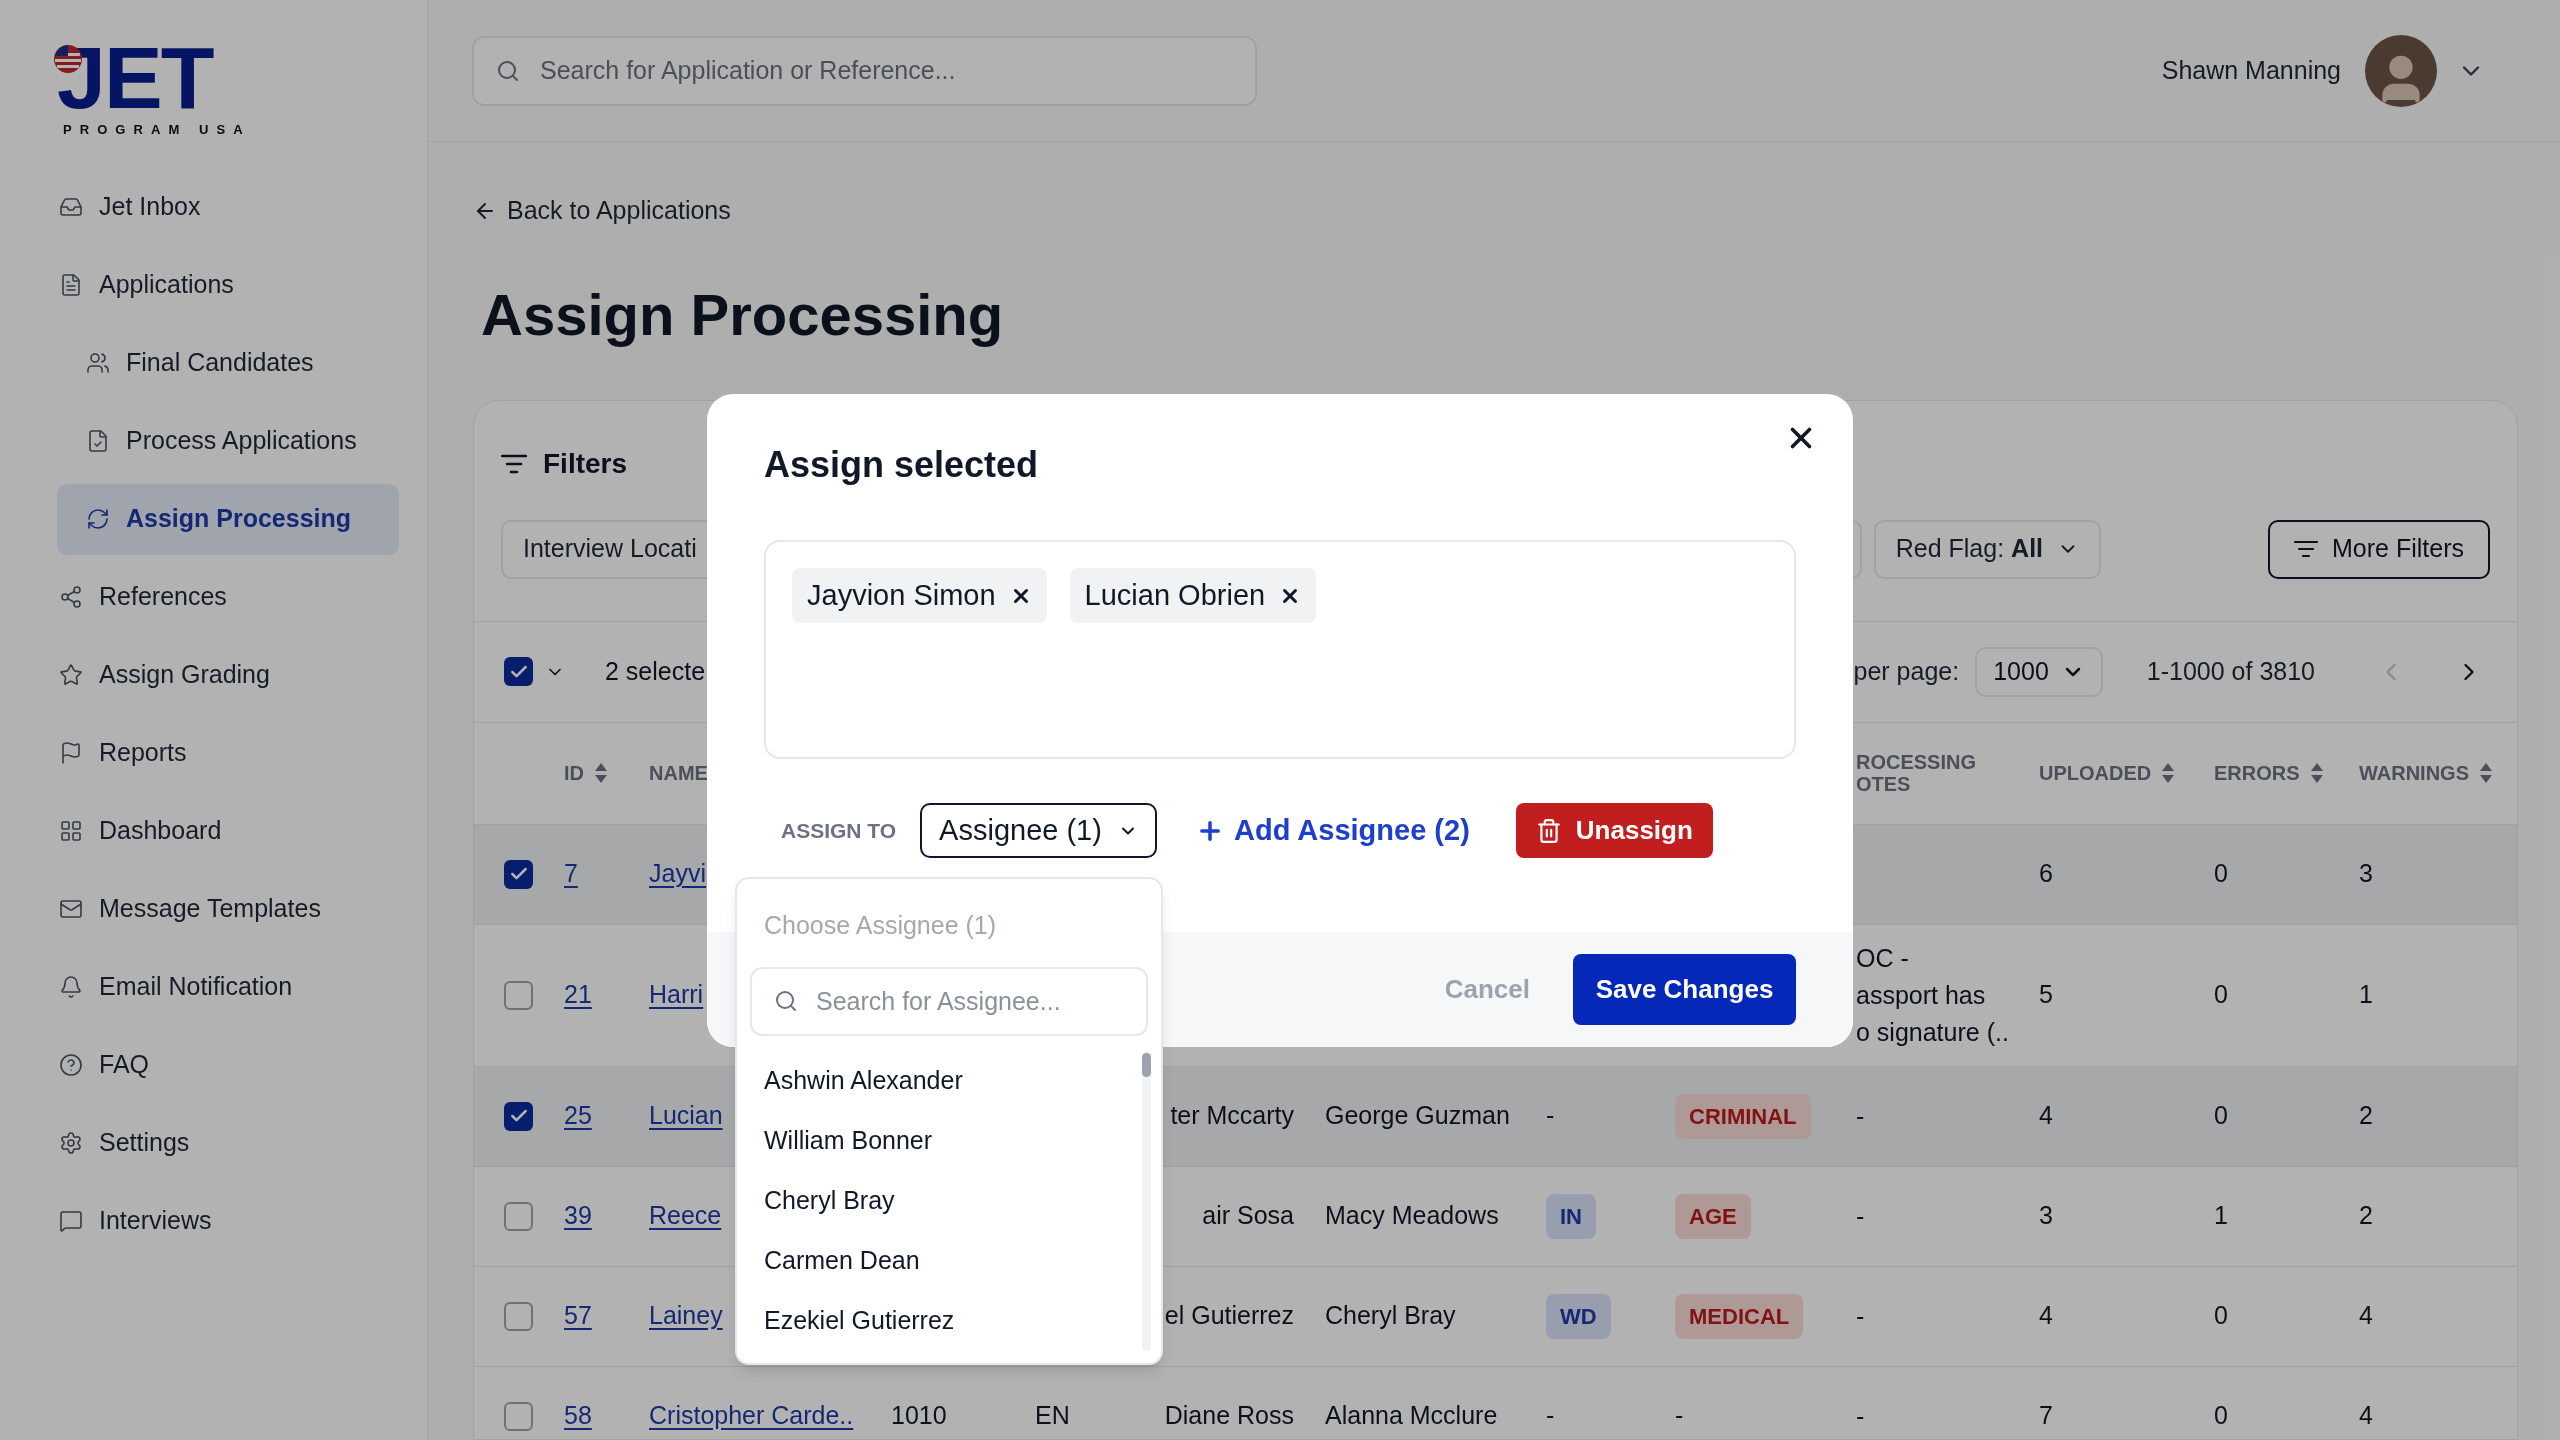 The image size is (2560, 1440). What do you see at coordinates (71, 987) in the screenshot?
I see `bell-icon` at bounding box center [71, 987].